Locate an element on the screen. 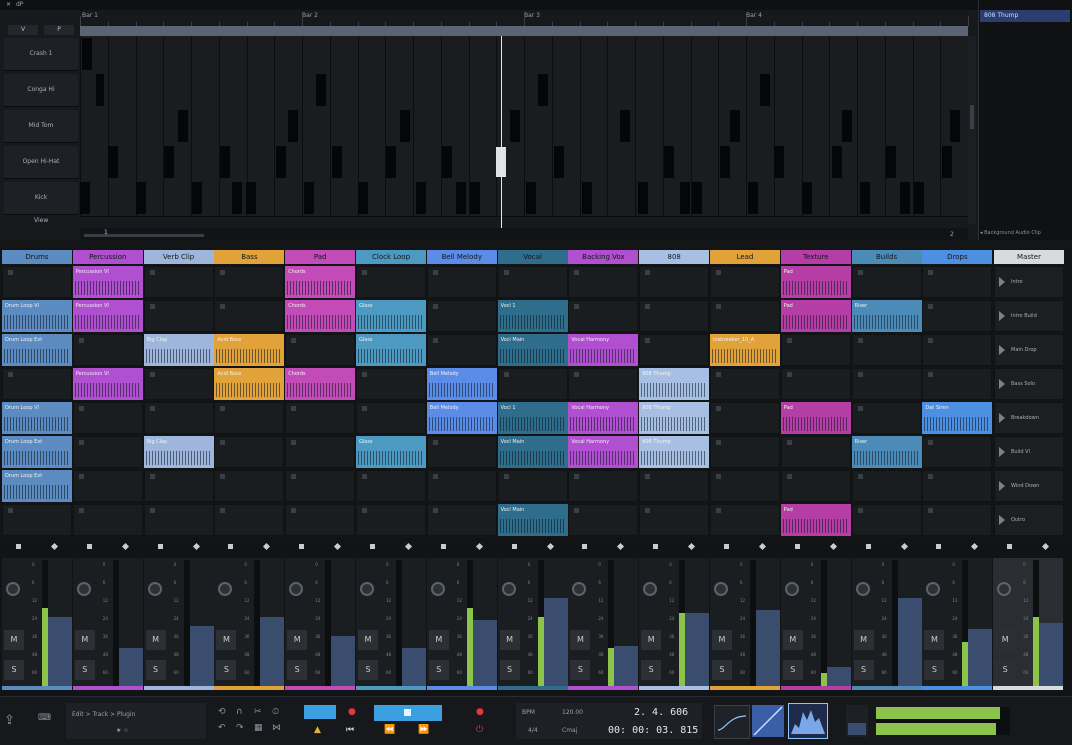 The height and width of the screenshot is (745, 1072). track-header: Texture is located at coordinates (815, 257).